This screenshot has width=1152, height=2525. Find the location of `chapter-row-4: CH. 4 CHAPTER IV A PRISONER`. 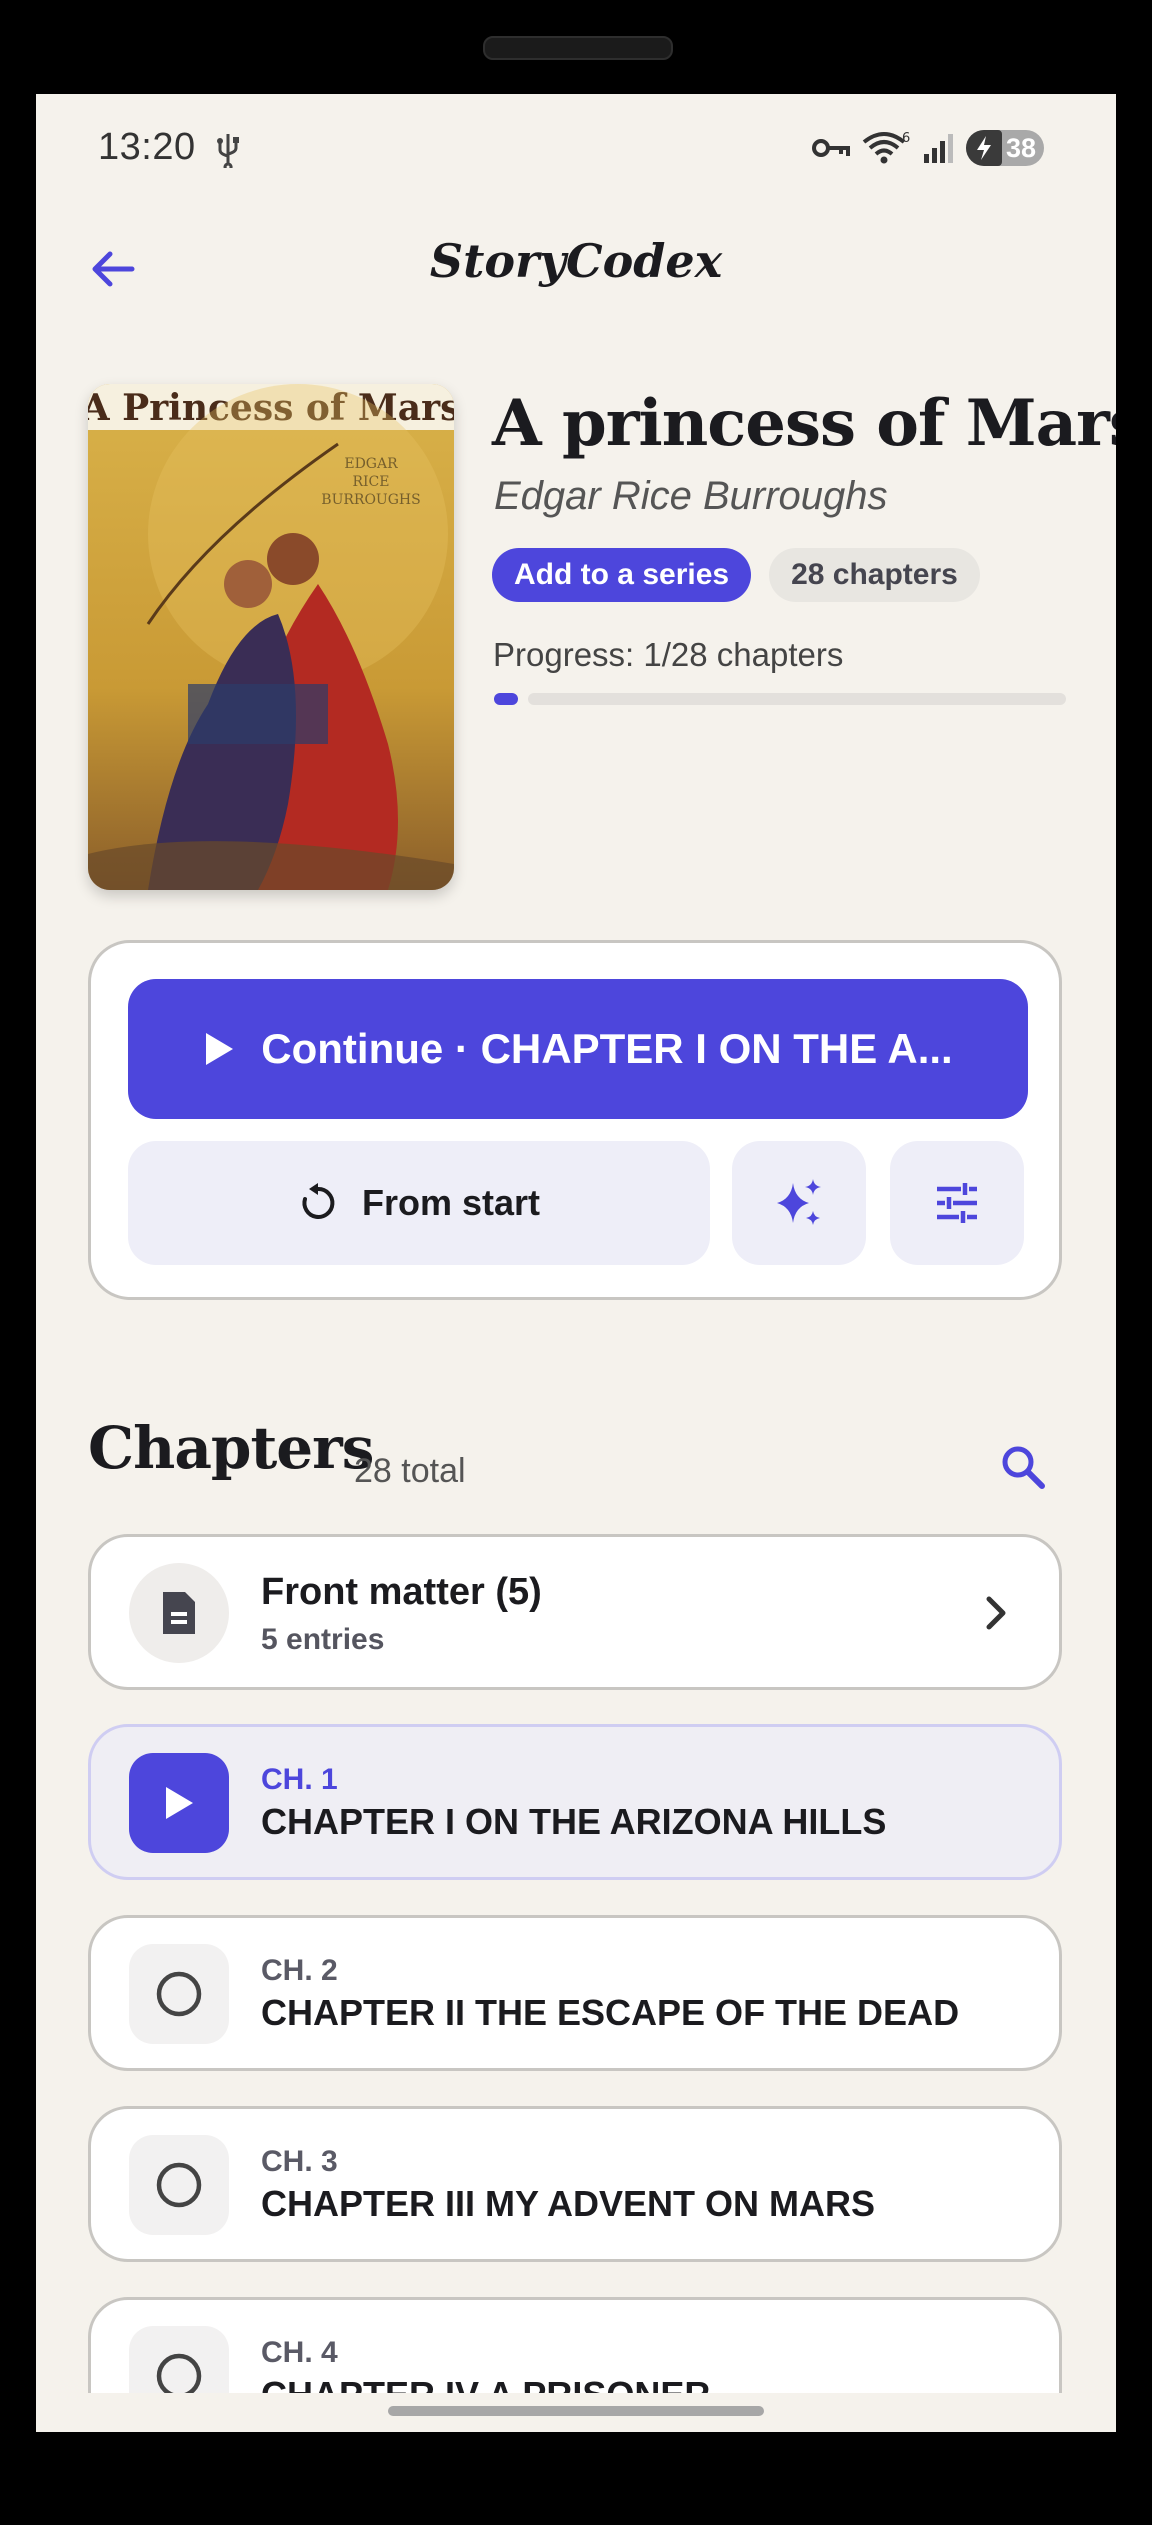

chapter-row-4: CH. 4 CHAPTER IV A PRISONER is located at coordinates (575, 2345).